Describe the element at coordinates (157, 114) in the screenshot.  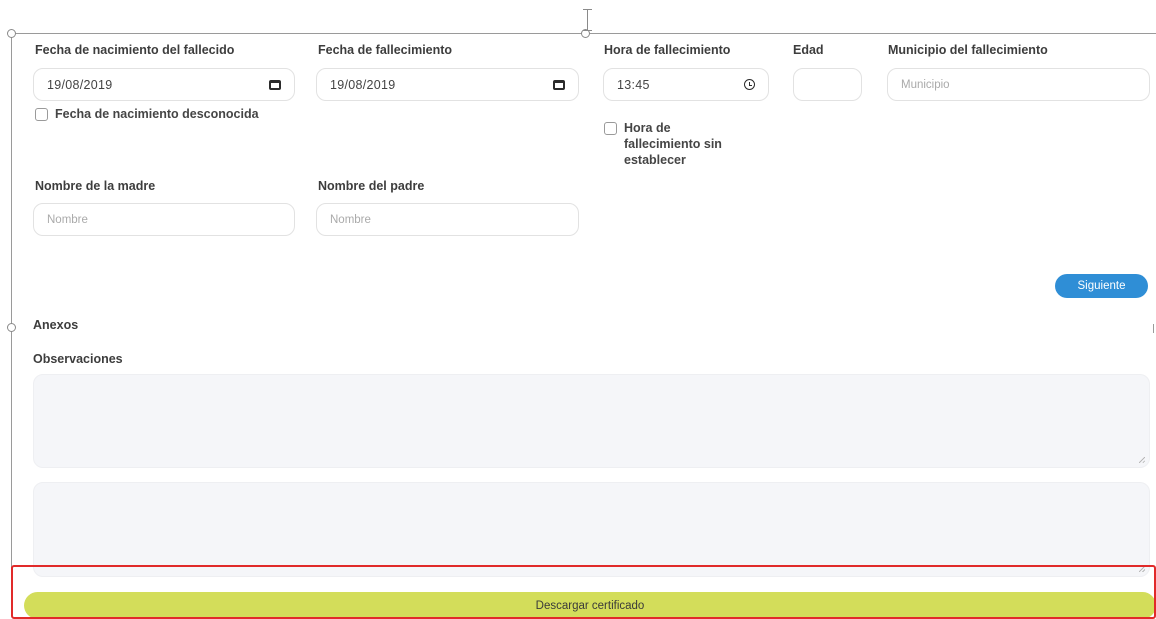
I see `birth-date-unknown-label: Fecha de nacimiento desconocida` at that location.